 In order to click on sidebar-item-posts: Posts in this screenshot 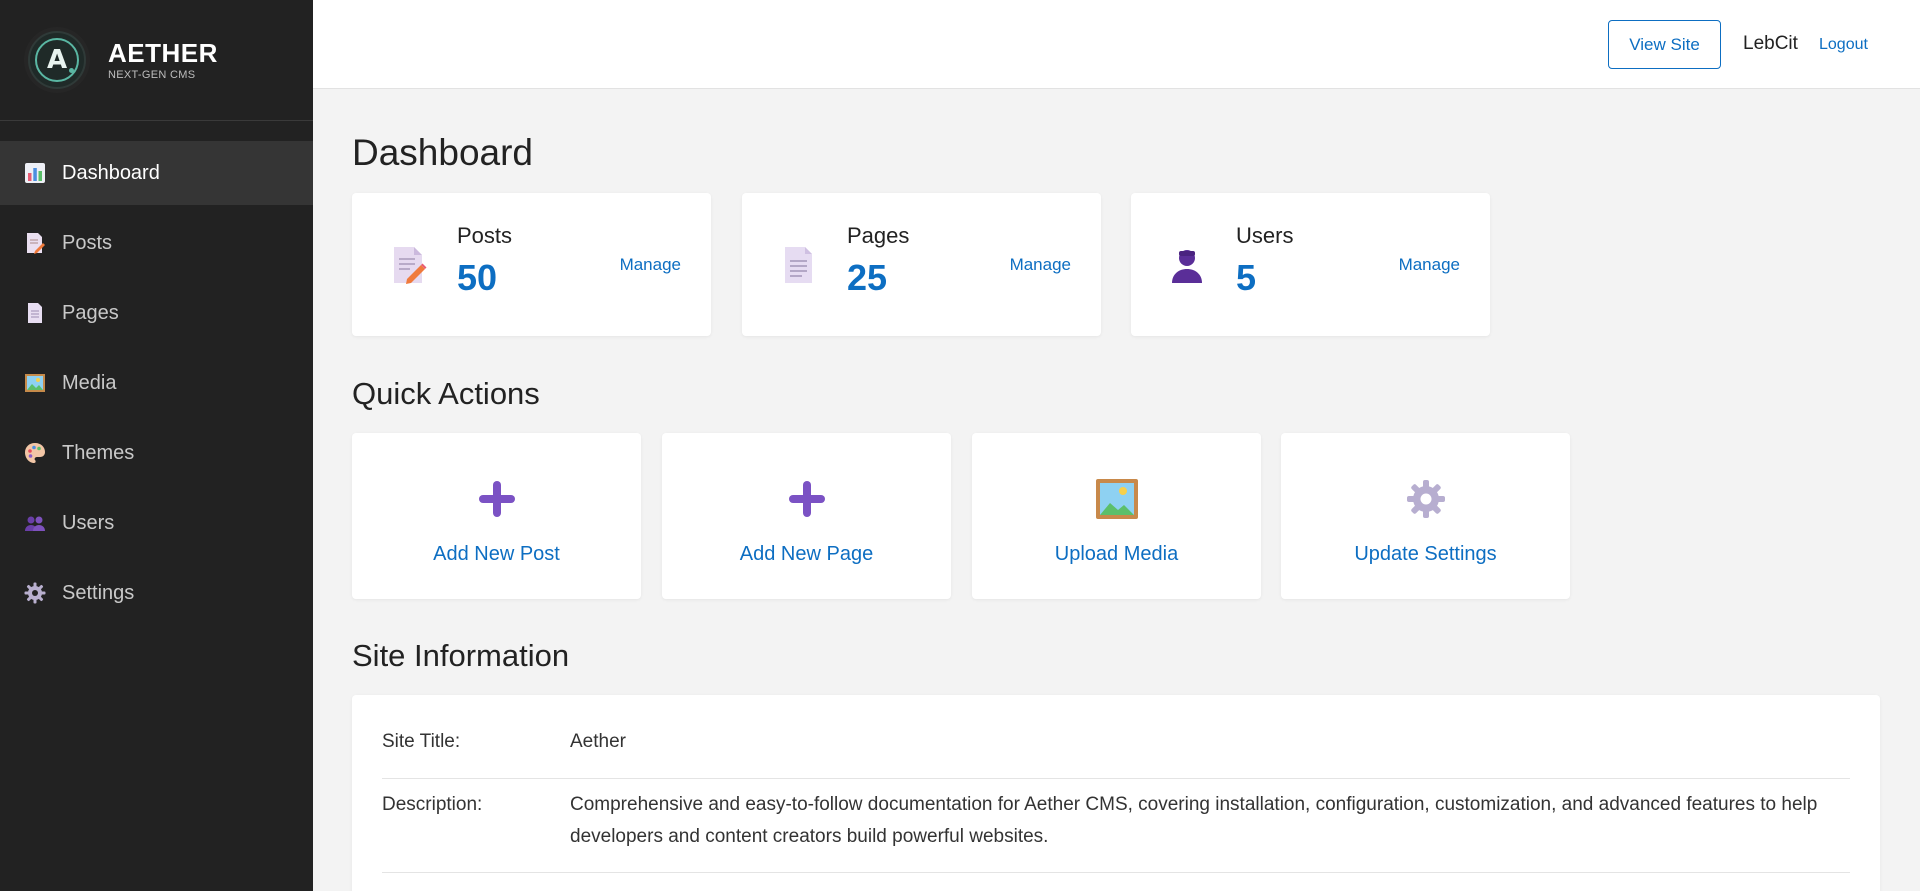, I will do `click(156, 243)`.